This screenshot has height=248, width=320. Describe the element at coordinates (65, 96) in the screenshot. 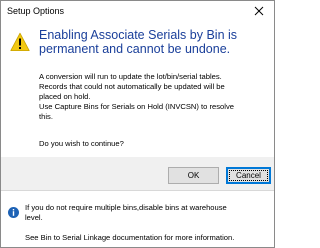

I see `message-line: placed on hold.` at that location.